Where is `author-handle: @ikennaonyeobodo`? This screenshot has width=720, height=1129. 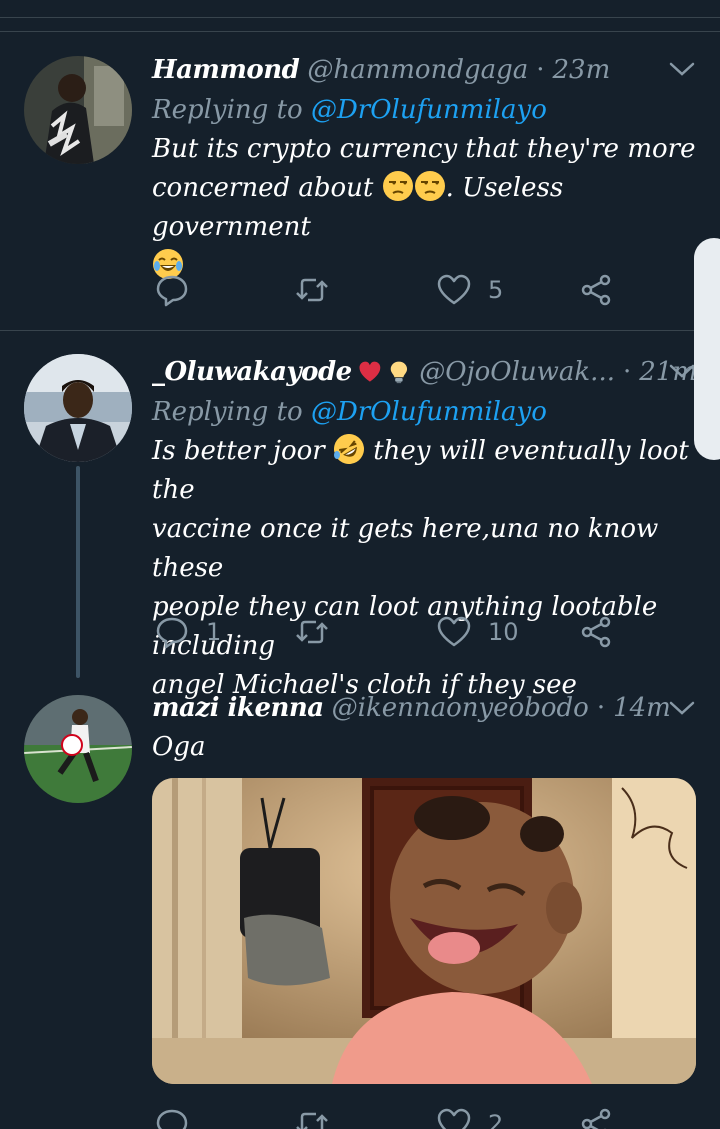
author-handle: @ikennaonyeobodo is located at coordinates (460, 708).